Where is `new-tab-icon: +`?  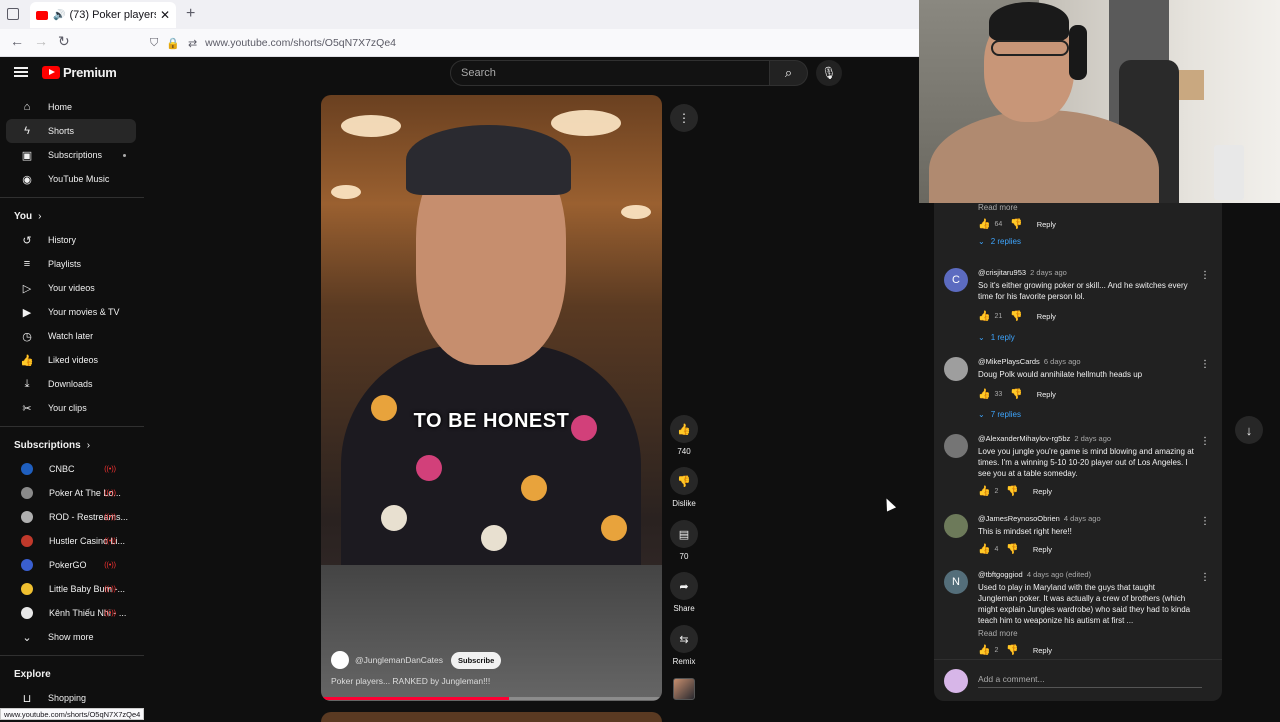 new-tab-icon: + is located at coordinates (190, 14).